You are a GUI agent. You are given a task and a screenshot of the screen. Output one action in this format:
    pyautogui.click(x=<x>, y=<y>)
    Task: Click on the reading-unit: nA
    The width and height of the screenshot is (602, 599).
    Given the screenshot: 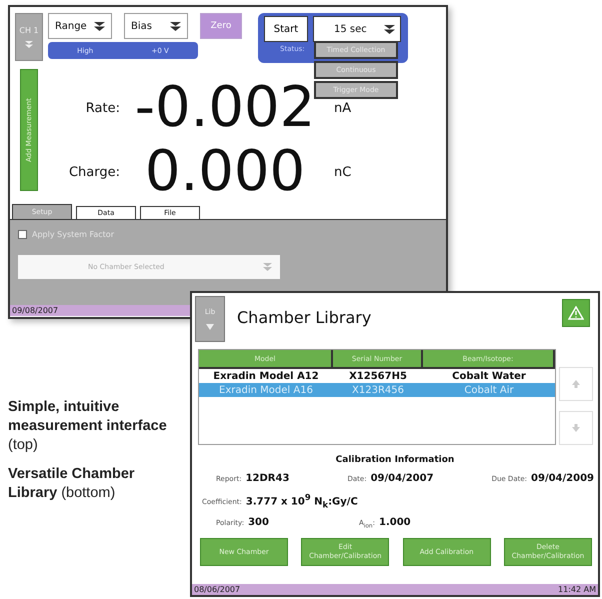 What is the action you would take?
    pyautogui.click(x=343, y=108)
    